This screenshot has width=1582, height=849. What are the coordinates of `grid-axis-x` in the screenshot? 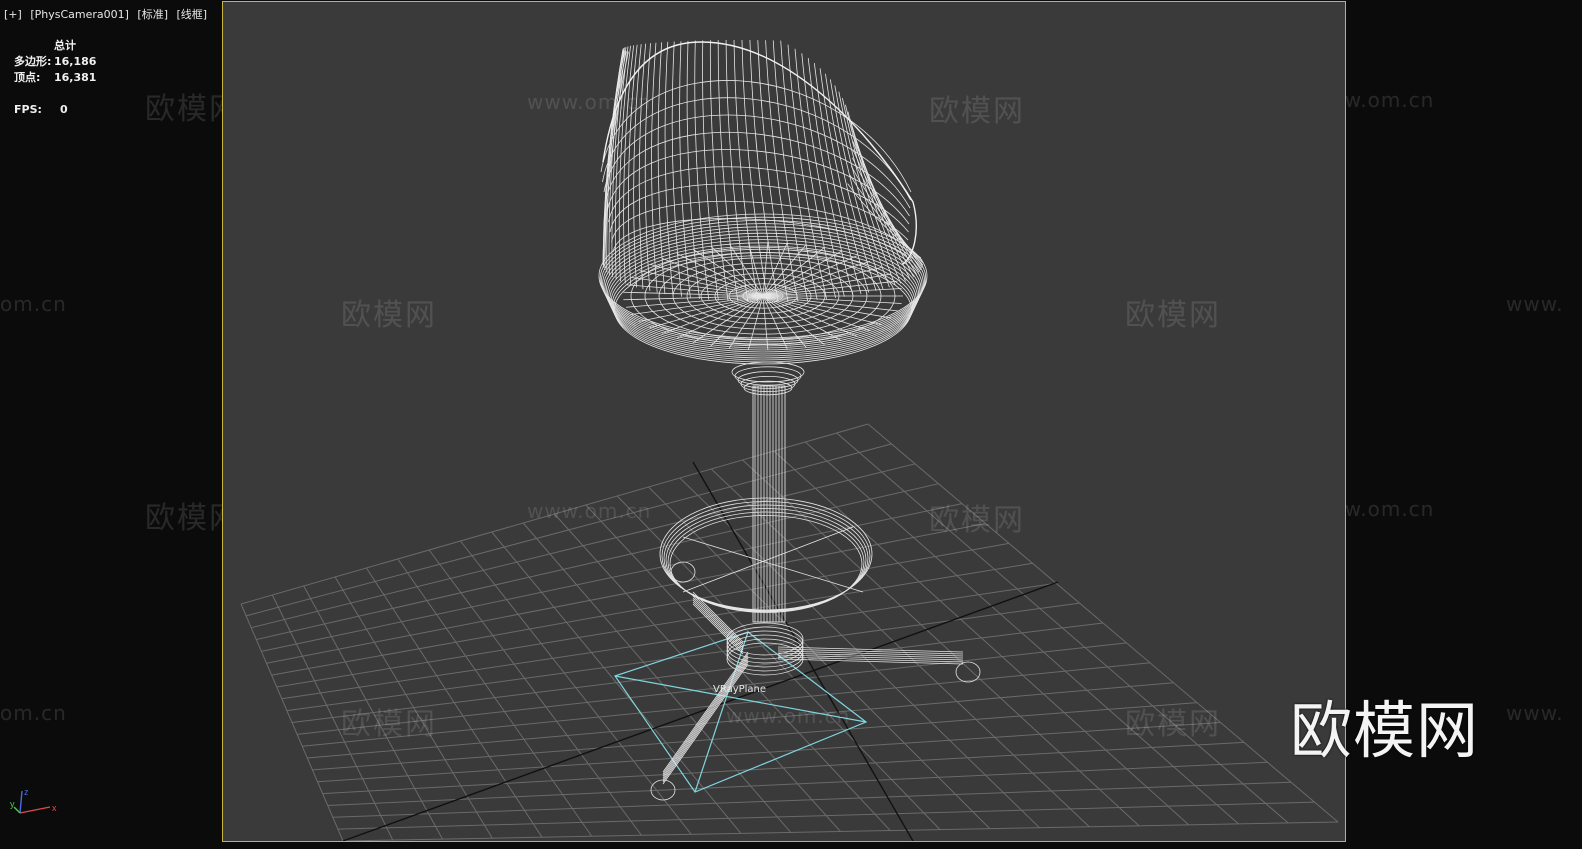 It's located at (700, 711).